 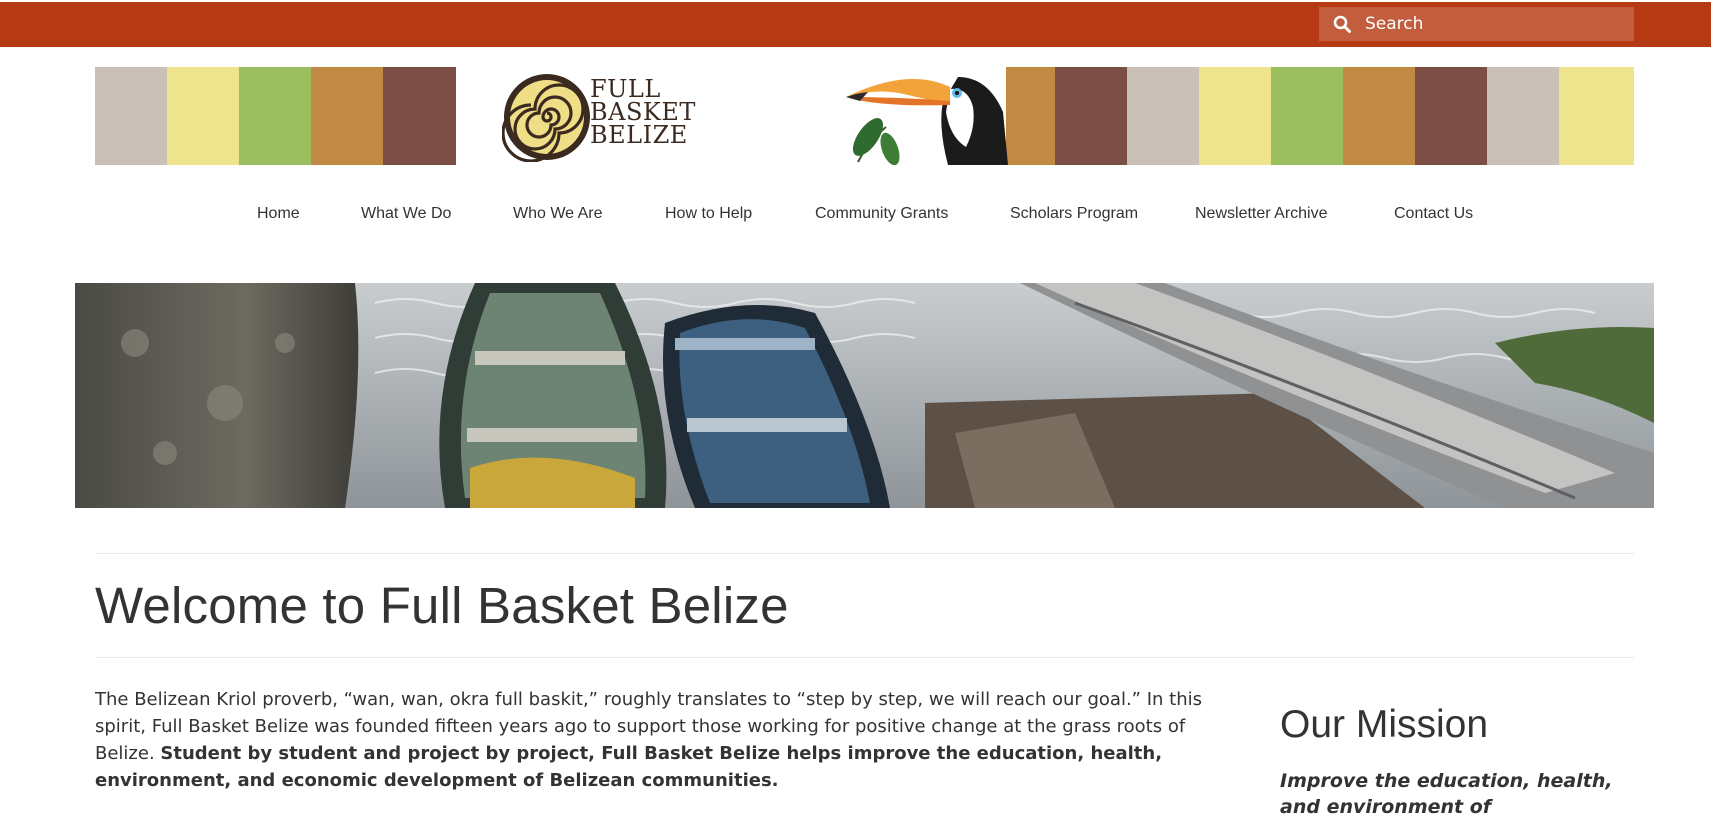 I want to click on nav-item-what-we-do: What We Do, so click(x=406, y=214).